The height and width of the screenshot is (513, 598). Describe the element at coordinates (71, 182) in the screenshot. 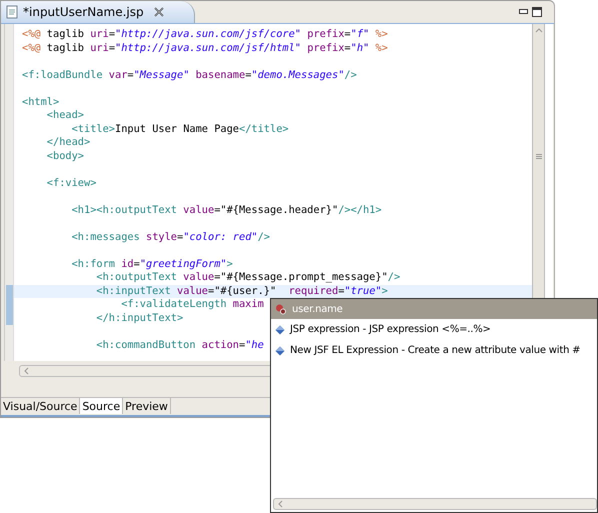

I see `code-line: <f:view>` at that location.